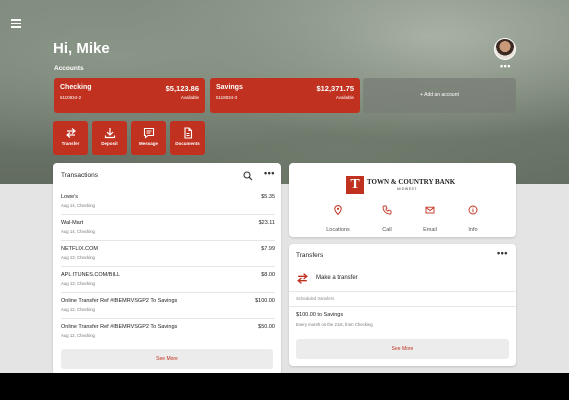 The width and height of the screenshot is (569, 400). I want to click on bank-subname: MIDWEST, so click(407, 189).